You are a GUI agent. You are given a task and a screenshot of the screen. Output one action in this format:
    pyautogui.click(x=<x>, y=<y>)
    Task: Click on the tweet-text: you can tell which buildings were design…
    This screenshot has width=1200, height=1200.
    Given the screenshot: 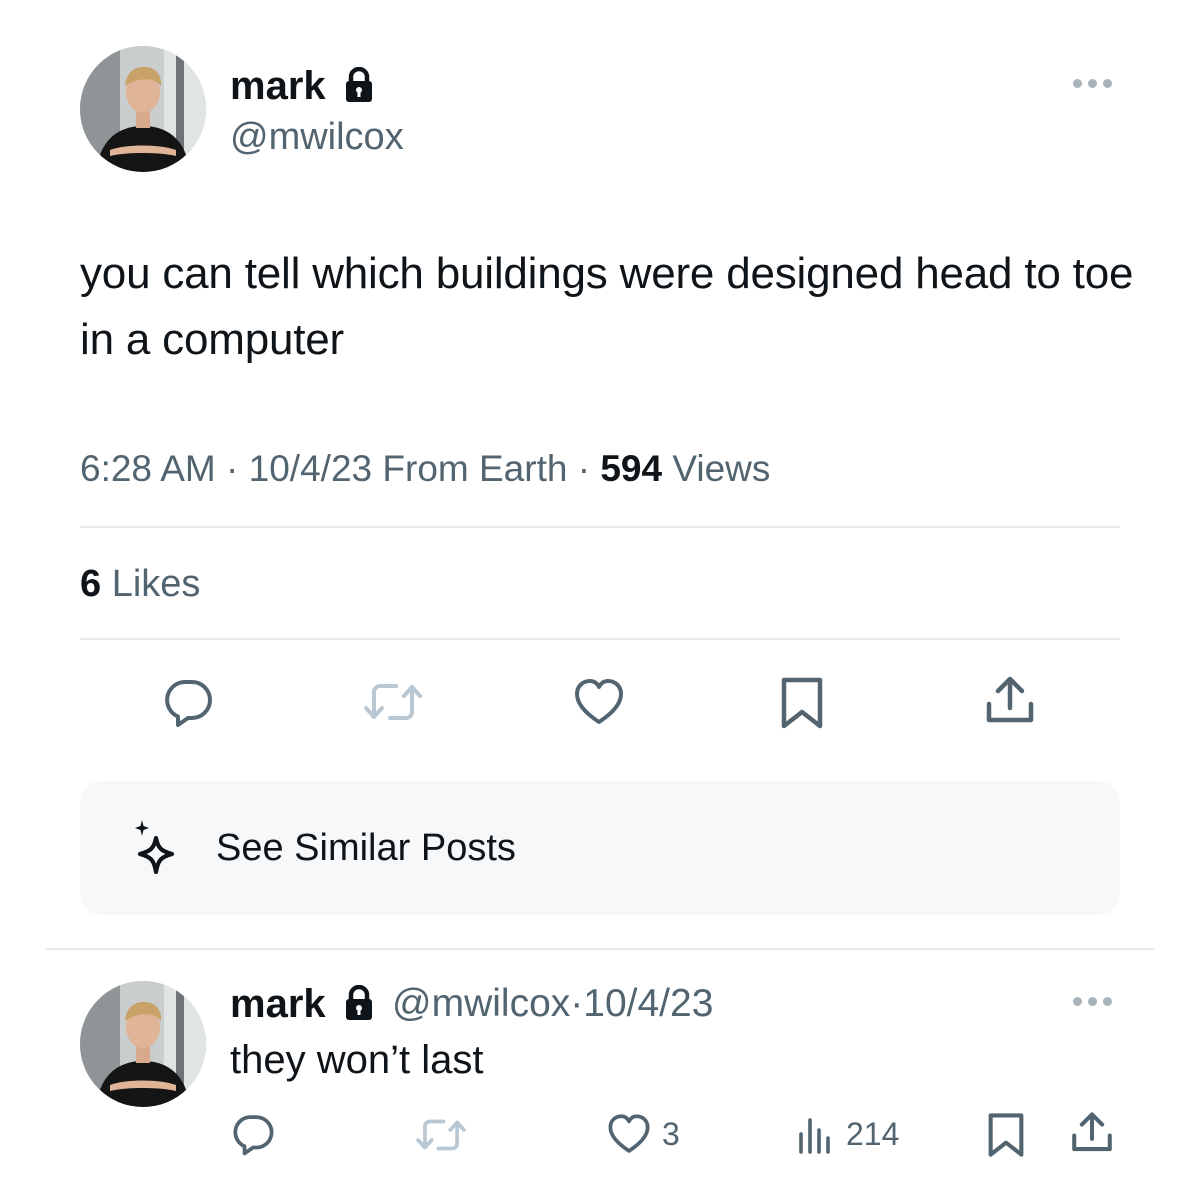 What is the action you would take?
    pyautogui.click(x=607, y=306)
    